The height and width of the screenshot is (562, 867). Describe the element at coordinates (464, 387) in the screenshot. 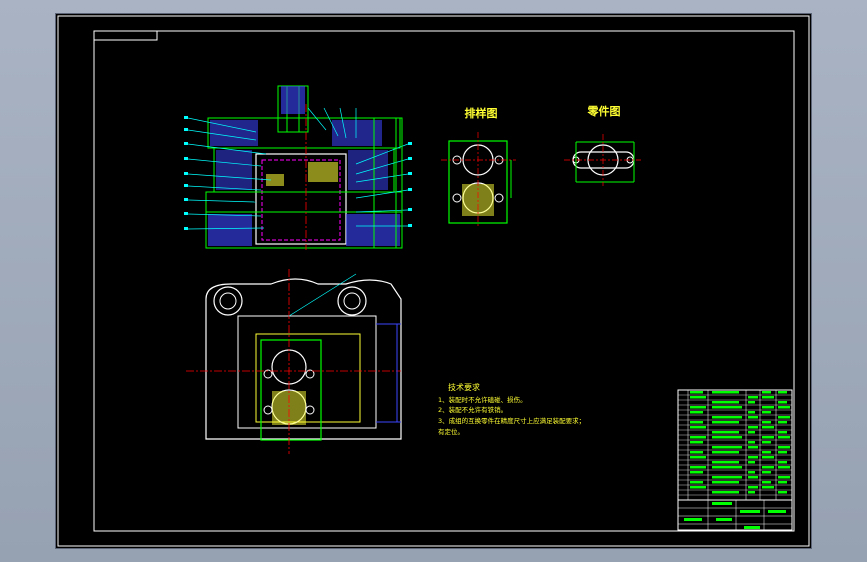

I see `tech-req-title: 技术要求` at that location.